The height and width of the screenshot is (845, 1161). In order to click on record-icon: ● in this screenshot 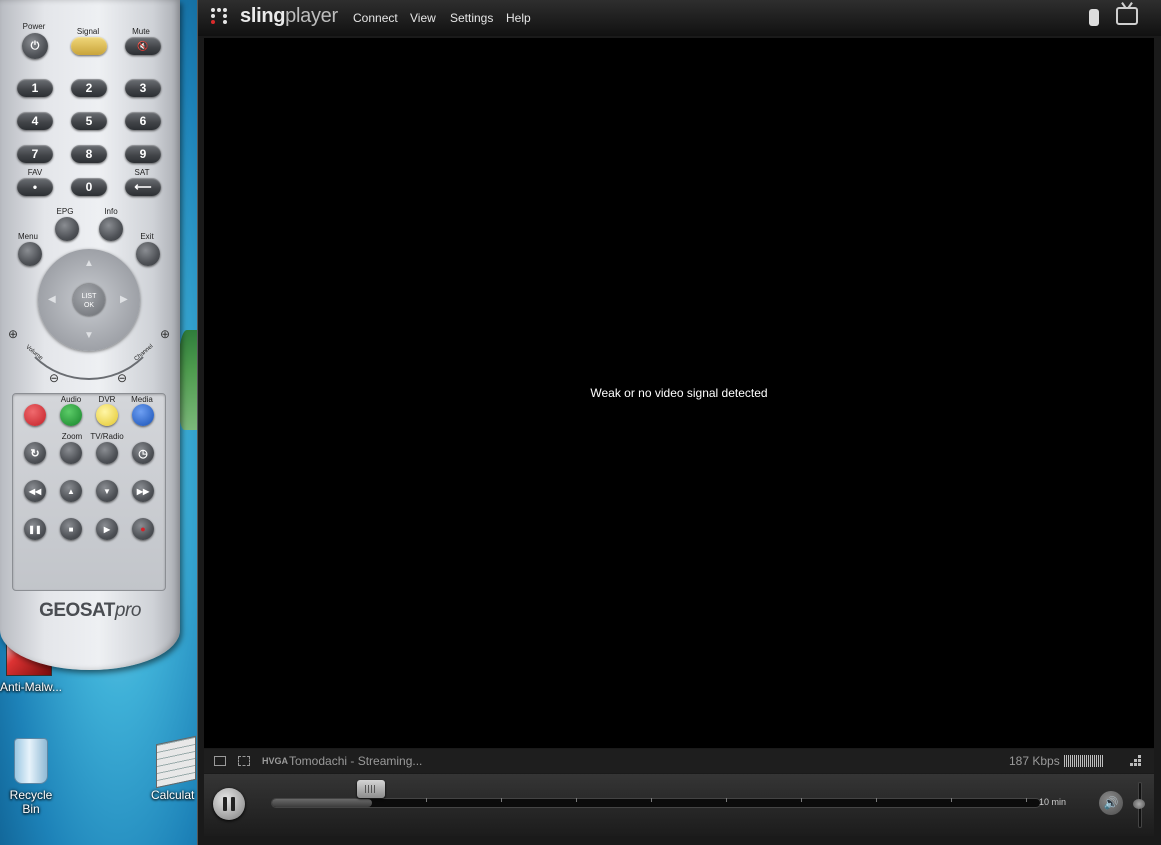, I will do `click(143, 529)`.